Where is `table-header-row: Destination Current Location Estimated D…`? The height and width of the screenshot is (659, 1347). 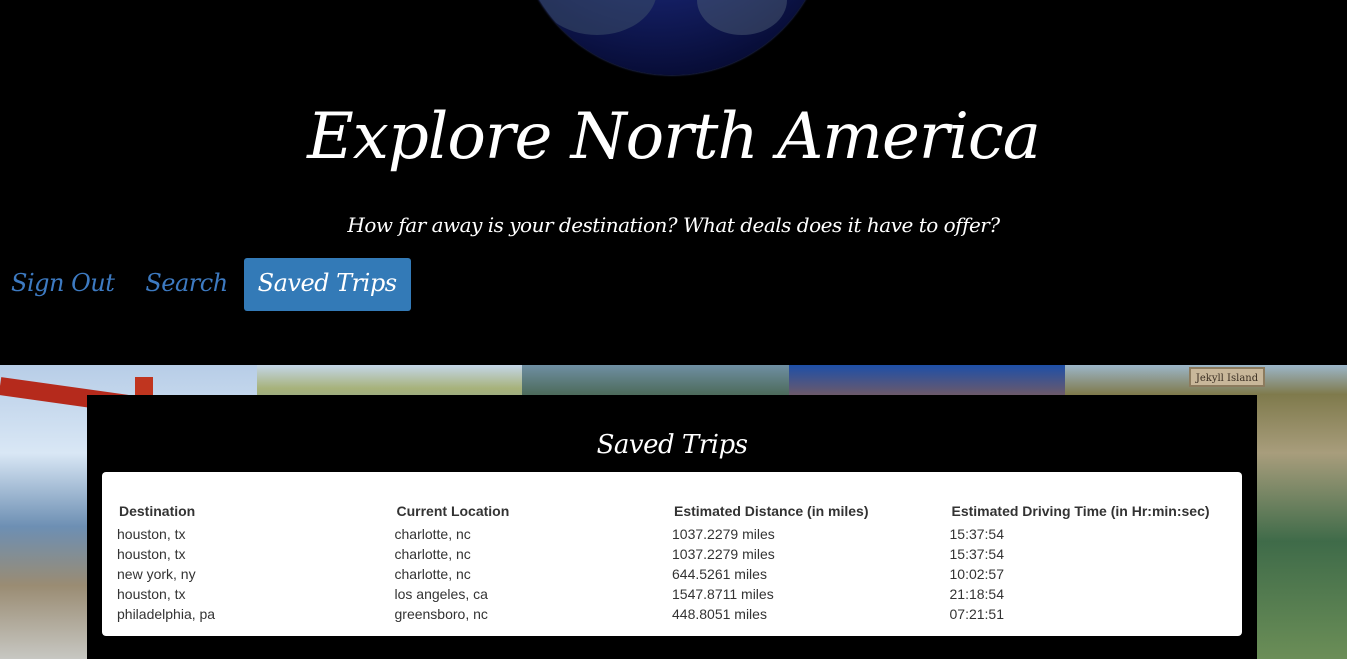
table-header-row: Destination Current Location Estimated D… is located at coordinates (672, 512).